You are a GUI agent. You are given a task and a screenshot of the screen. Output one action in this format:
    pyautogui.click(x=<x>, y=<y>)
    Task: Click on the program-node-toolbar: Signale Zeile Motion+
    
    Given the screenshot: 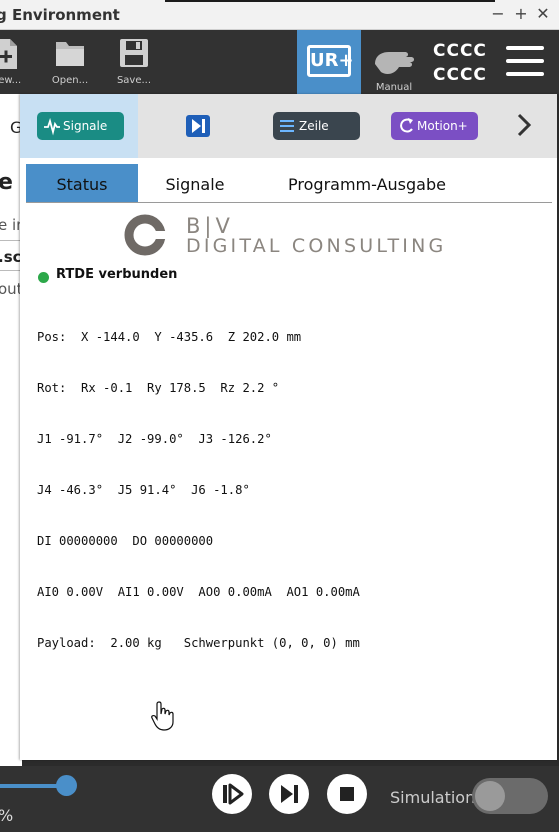 What is the action you would take?
    pyautogui.click(x=288, y=126)
    